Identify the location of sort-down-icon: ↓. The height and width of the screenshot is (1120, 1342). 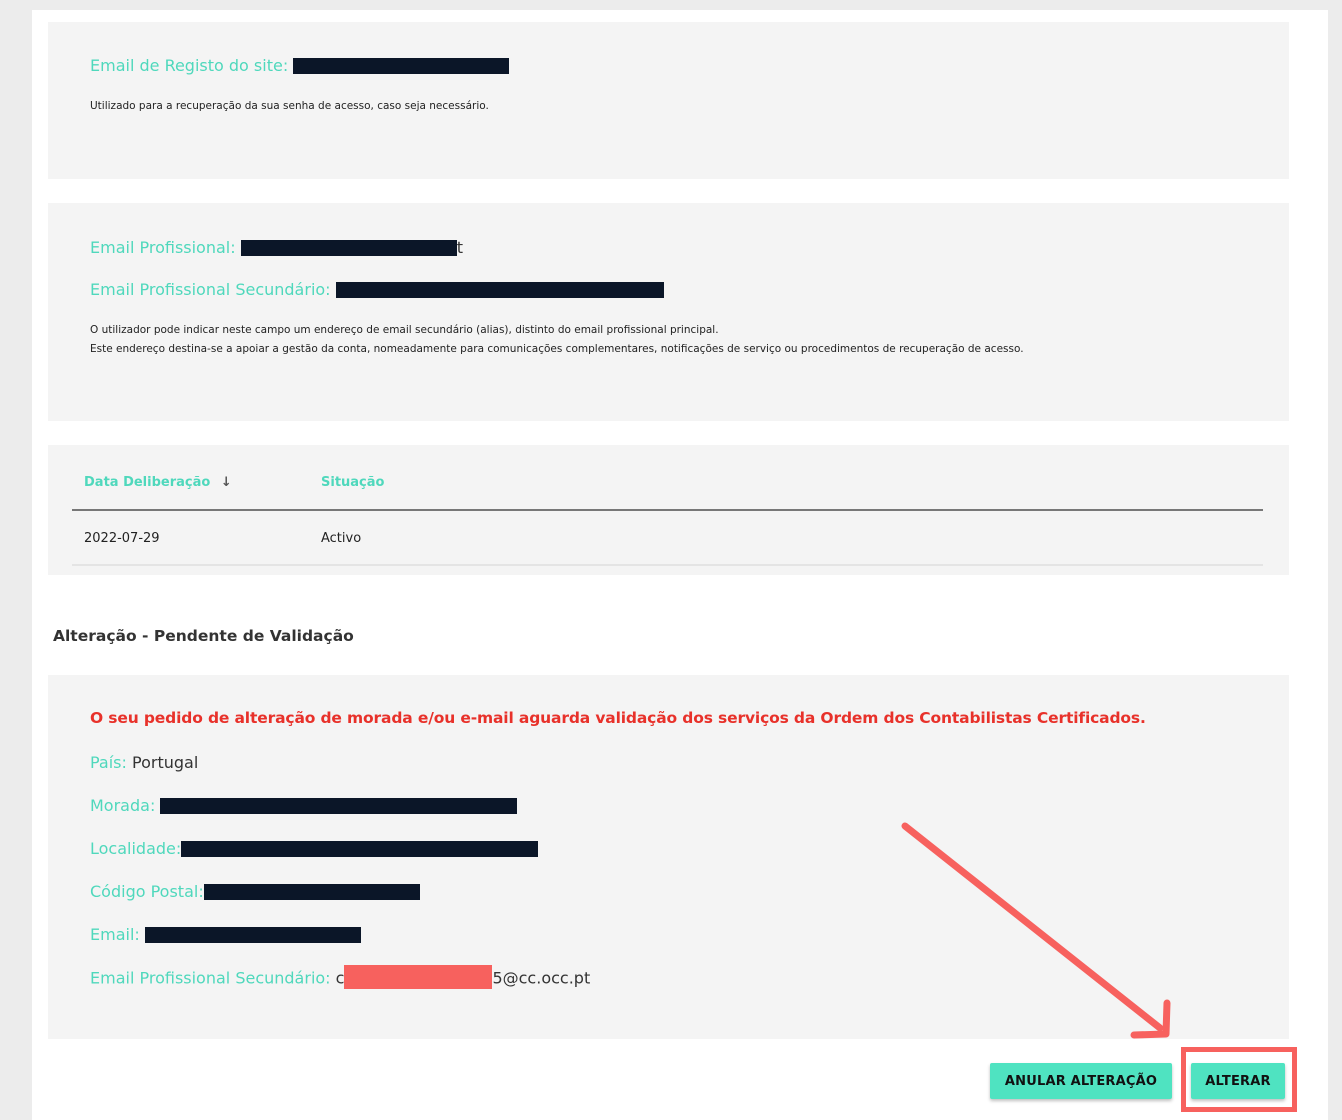
(226, 482).